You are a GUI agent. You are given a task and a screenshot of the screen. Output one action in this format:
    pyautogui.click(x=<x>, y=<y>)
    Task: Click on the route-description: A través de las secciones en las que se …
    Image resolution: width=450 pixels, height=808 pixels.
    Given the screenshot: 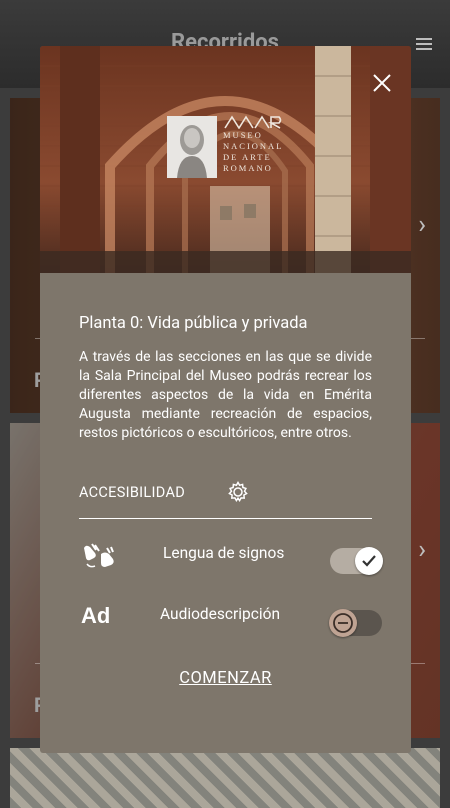 What is the action you would take?
    pyautogui.click(x=225, y=395)
    